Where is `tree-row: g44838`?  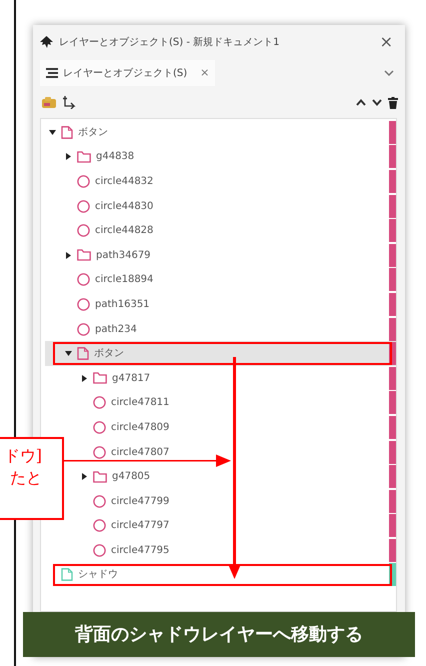 tree-row: g44838 is located at coordinates (220, 157).